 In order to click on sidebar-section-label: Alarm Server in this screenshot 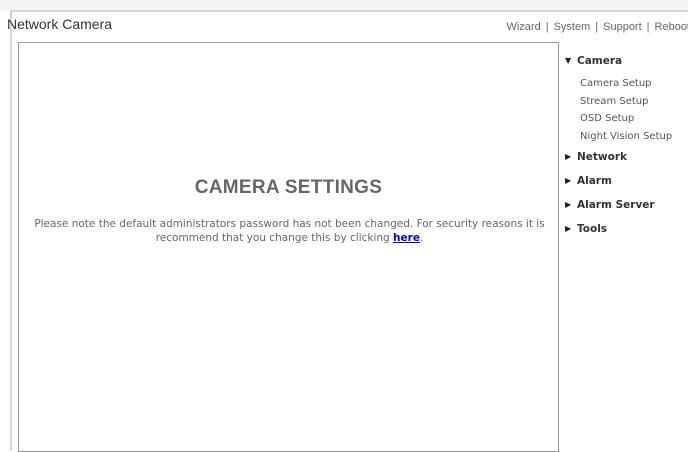, I will do `click(616, 205)`.